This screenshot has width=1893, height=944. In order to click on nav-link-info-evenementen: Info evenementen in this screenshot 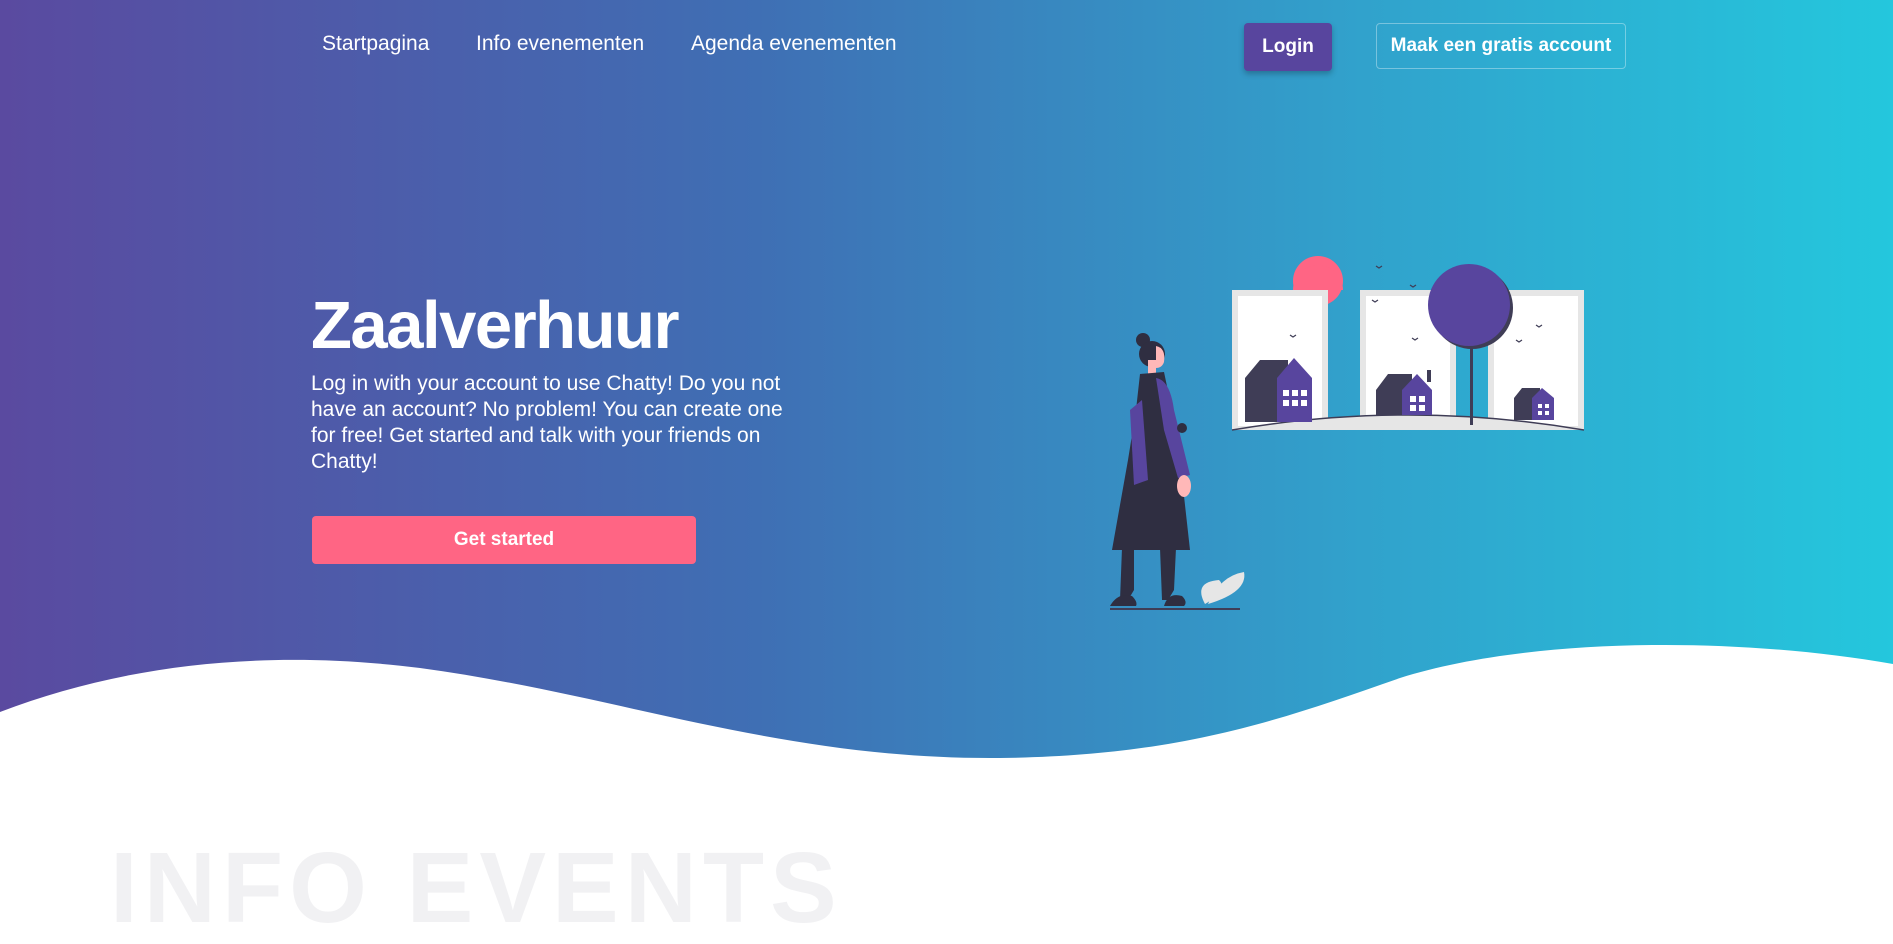, I will do `click(560, 44)`.